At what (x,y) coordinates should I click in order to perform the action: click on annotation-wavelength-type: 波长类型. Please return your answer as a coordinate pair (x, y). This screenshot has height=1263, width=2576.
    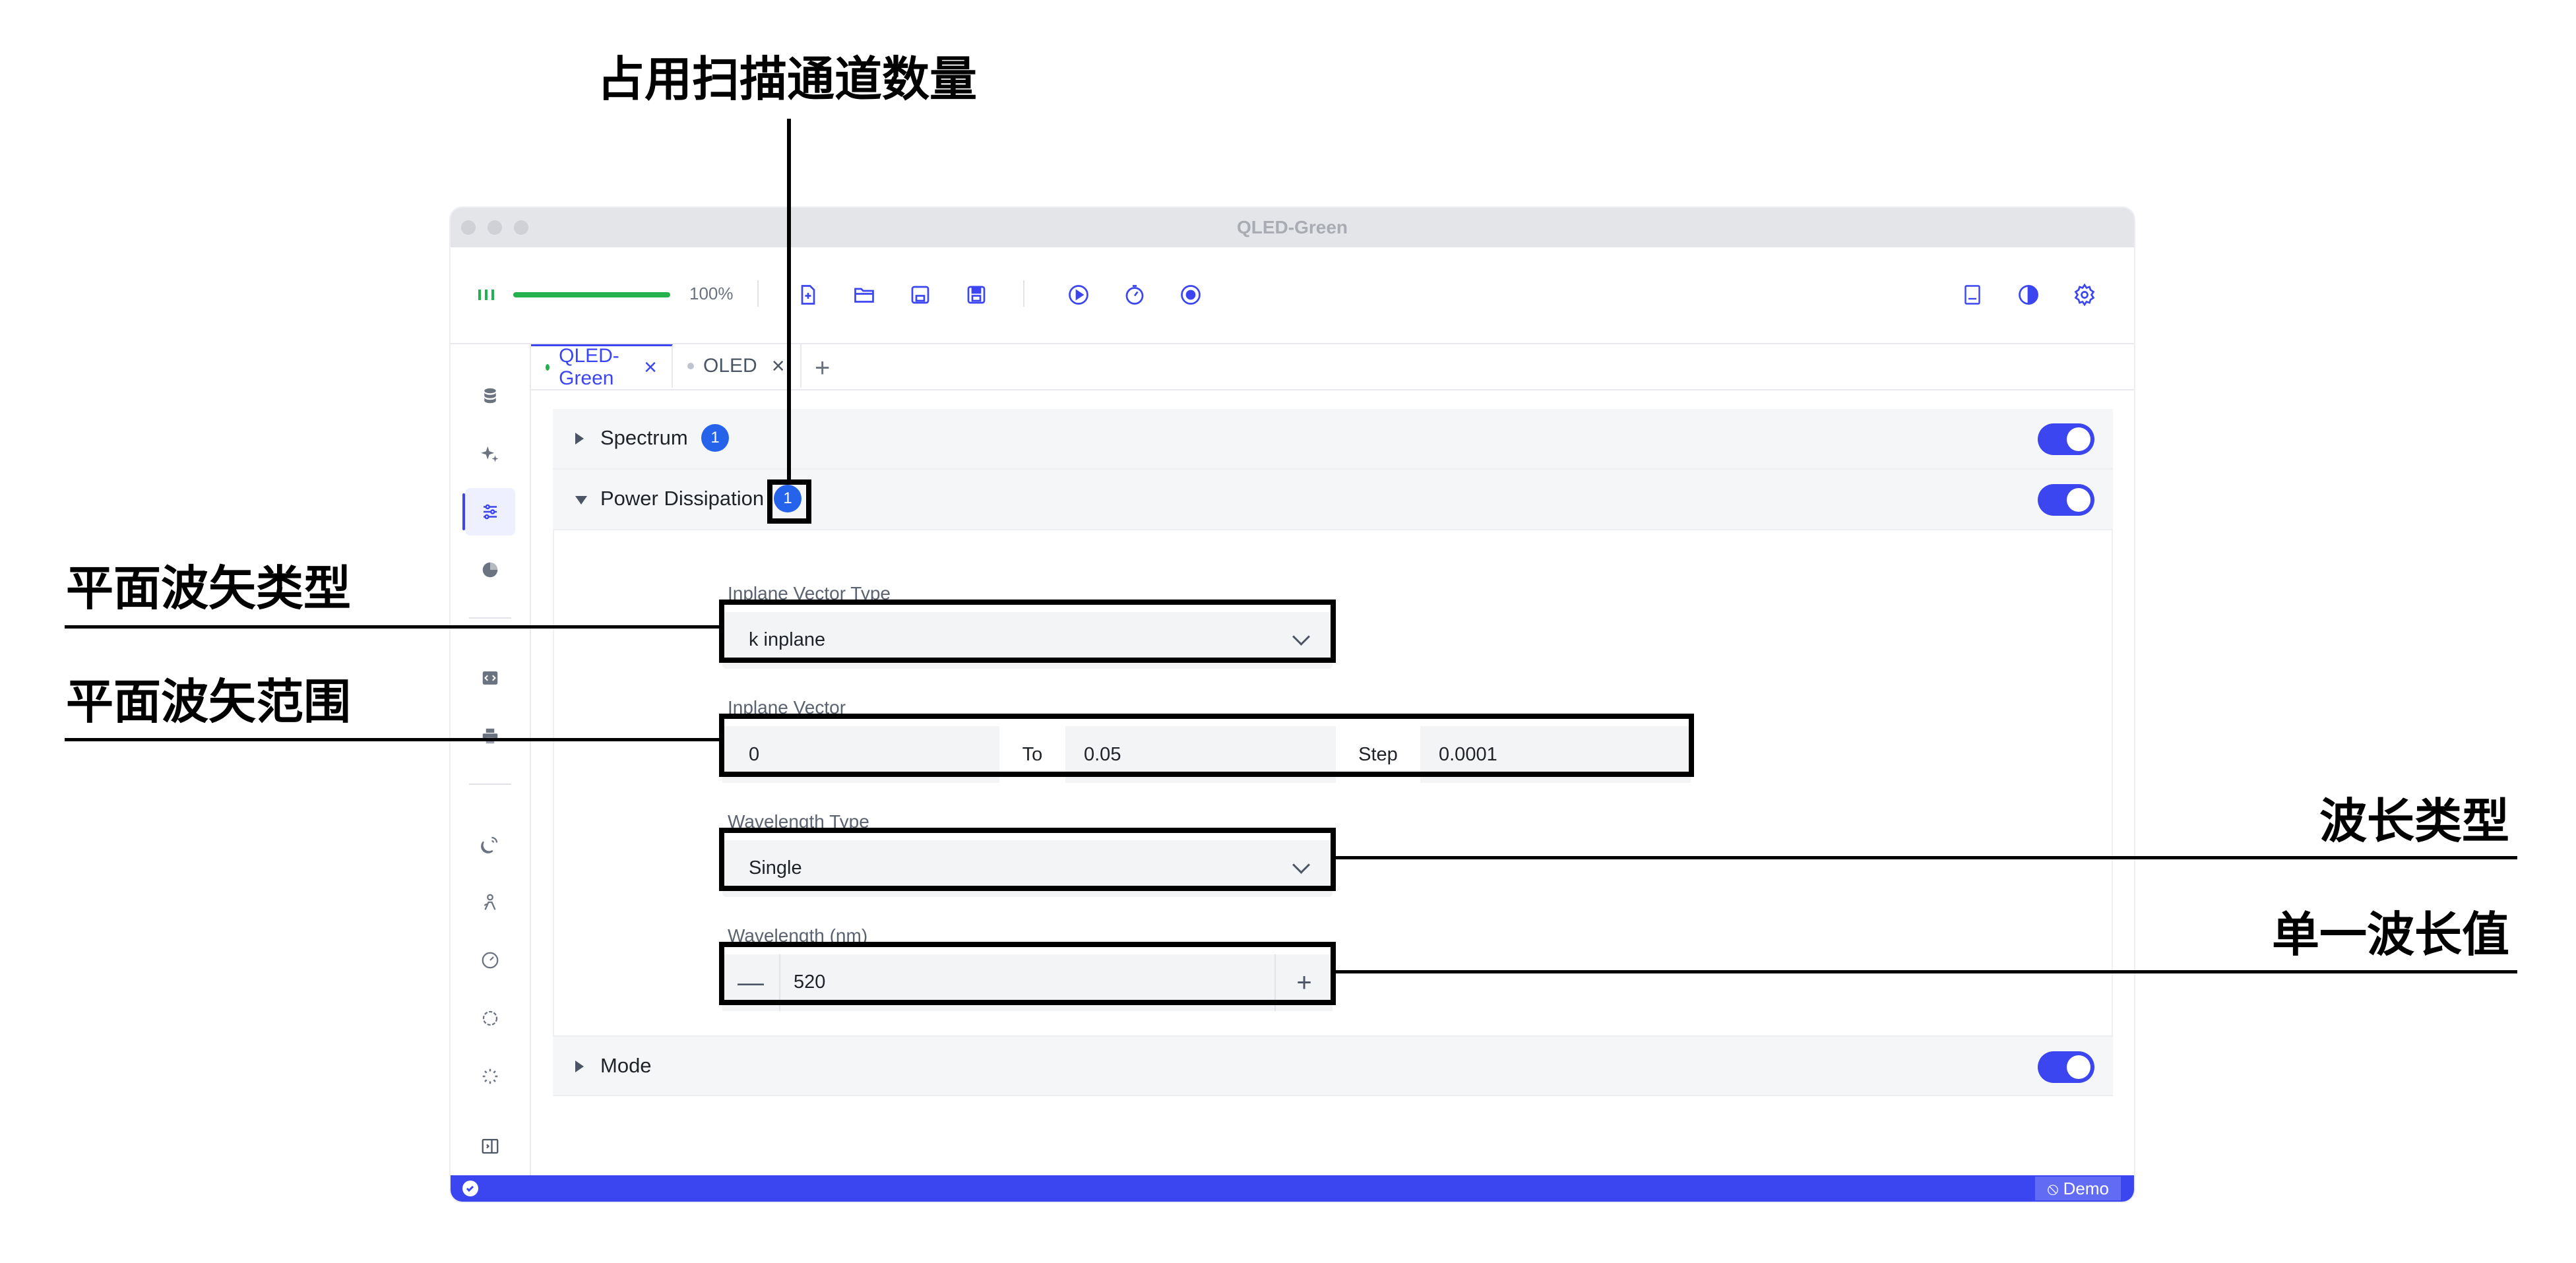
    Looking at the image, I should click on (2414, 821).